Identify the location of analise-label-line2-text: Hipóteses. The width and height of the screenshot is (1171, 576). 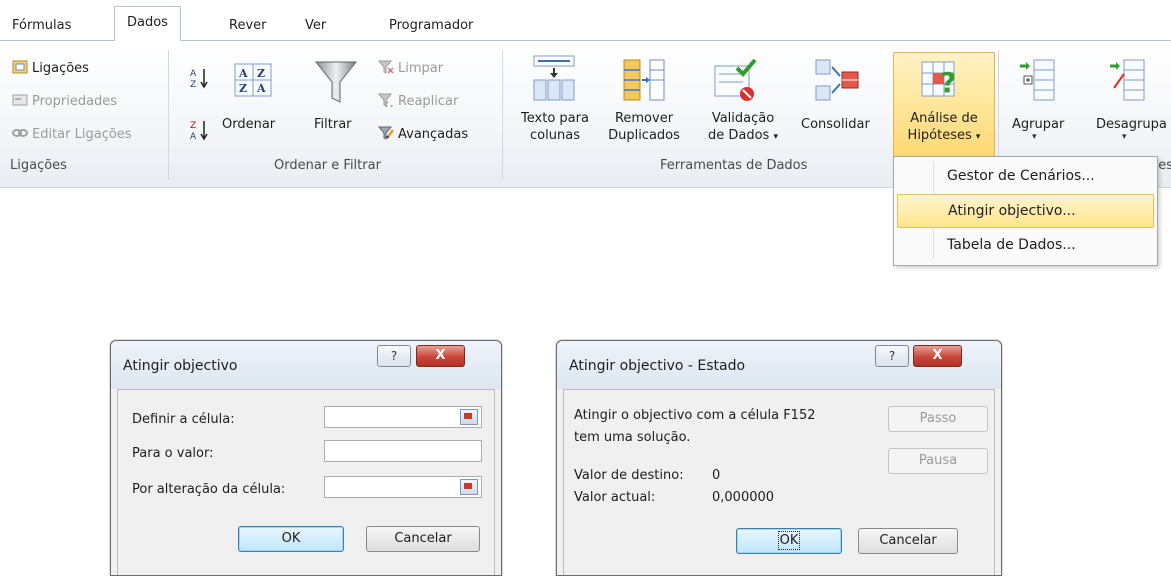
(939, 135).